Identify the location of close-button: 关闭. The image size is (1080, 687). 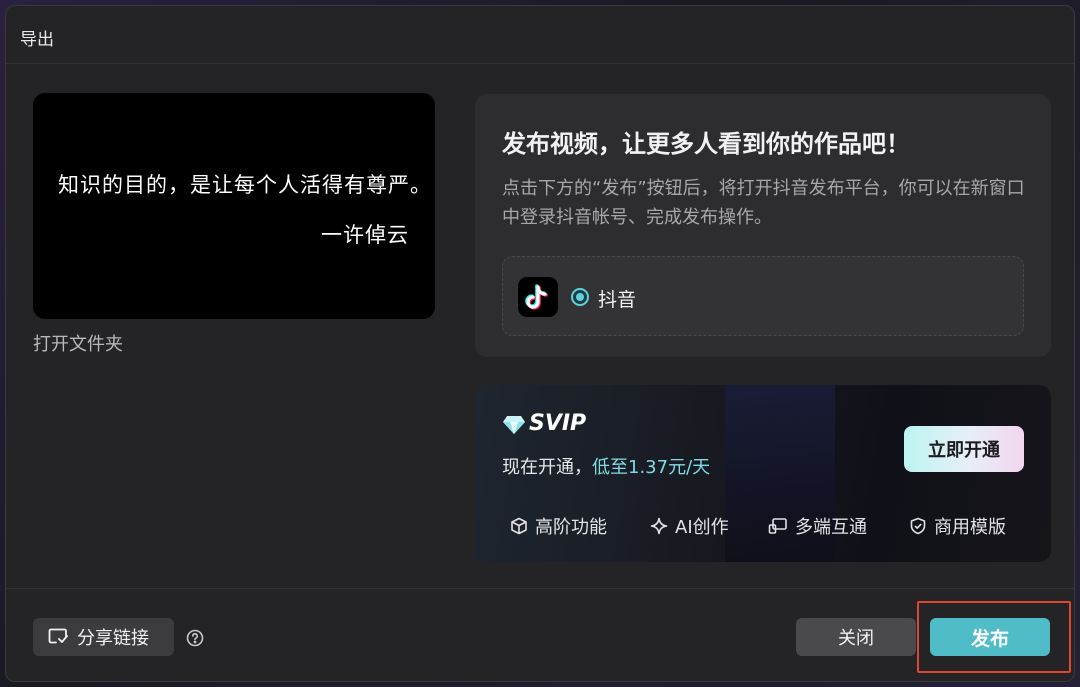
(856, 637).